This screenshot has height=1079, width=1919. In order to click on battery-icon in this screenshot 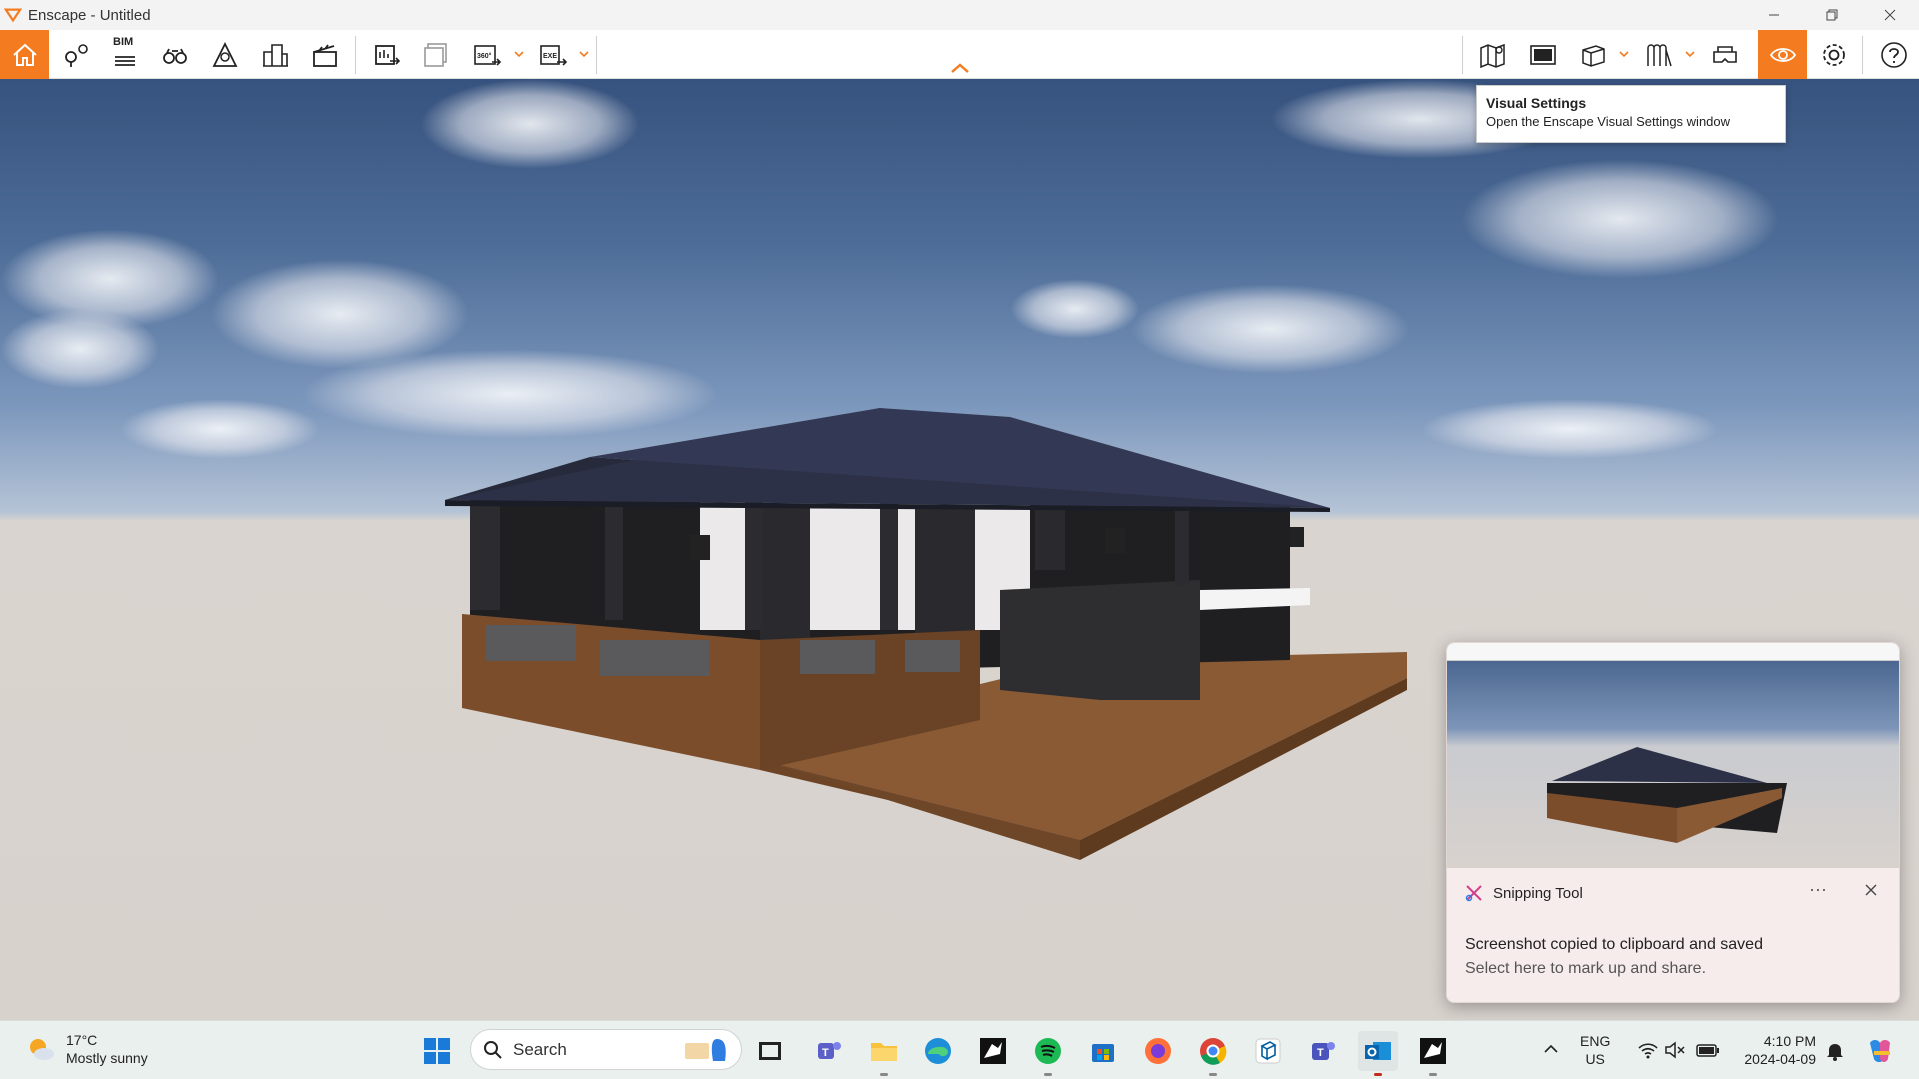, I will do `click(1708, 1050)`.